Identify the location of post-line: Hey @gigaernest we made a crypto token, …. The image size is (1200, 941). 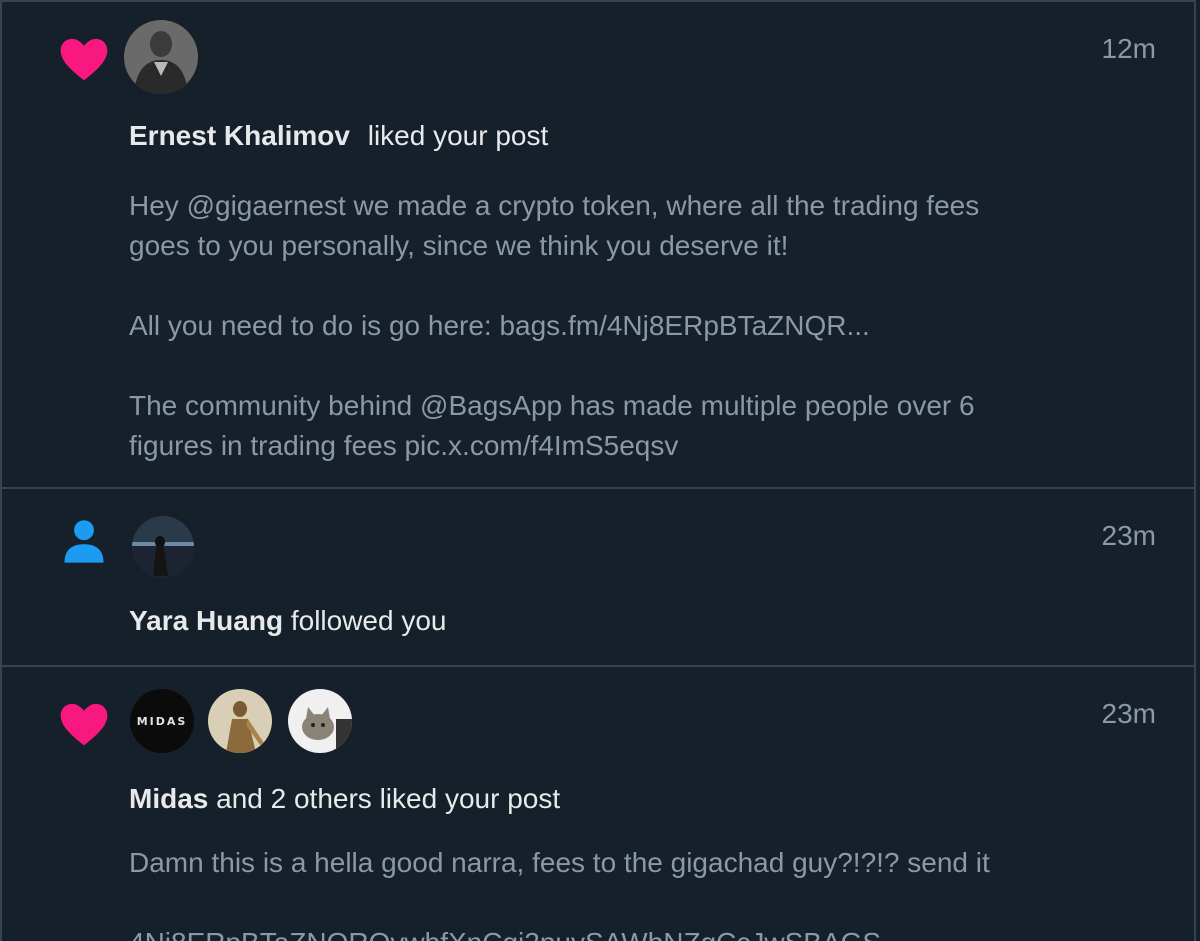
(554, 205).